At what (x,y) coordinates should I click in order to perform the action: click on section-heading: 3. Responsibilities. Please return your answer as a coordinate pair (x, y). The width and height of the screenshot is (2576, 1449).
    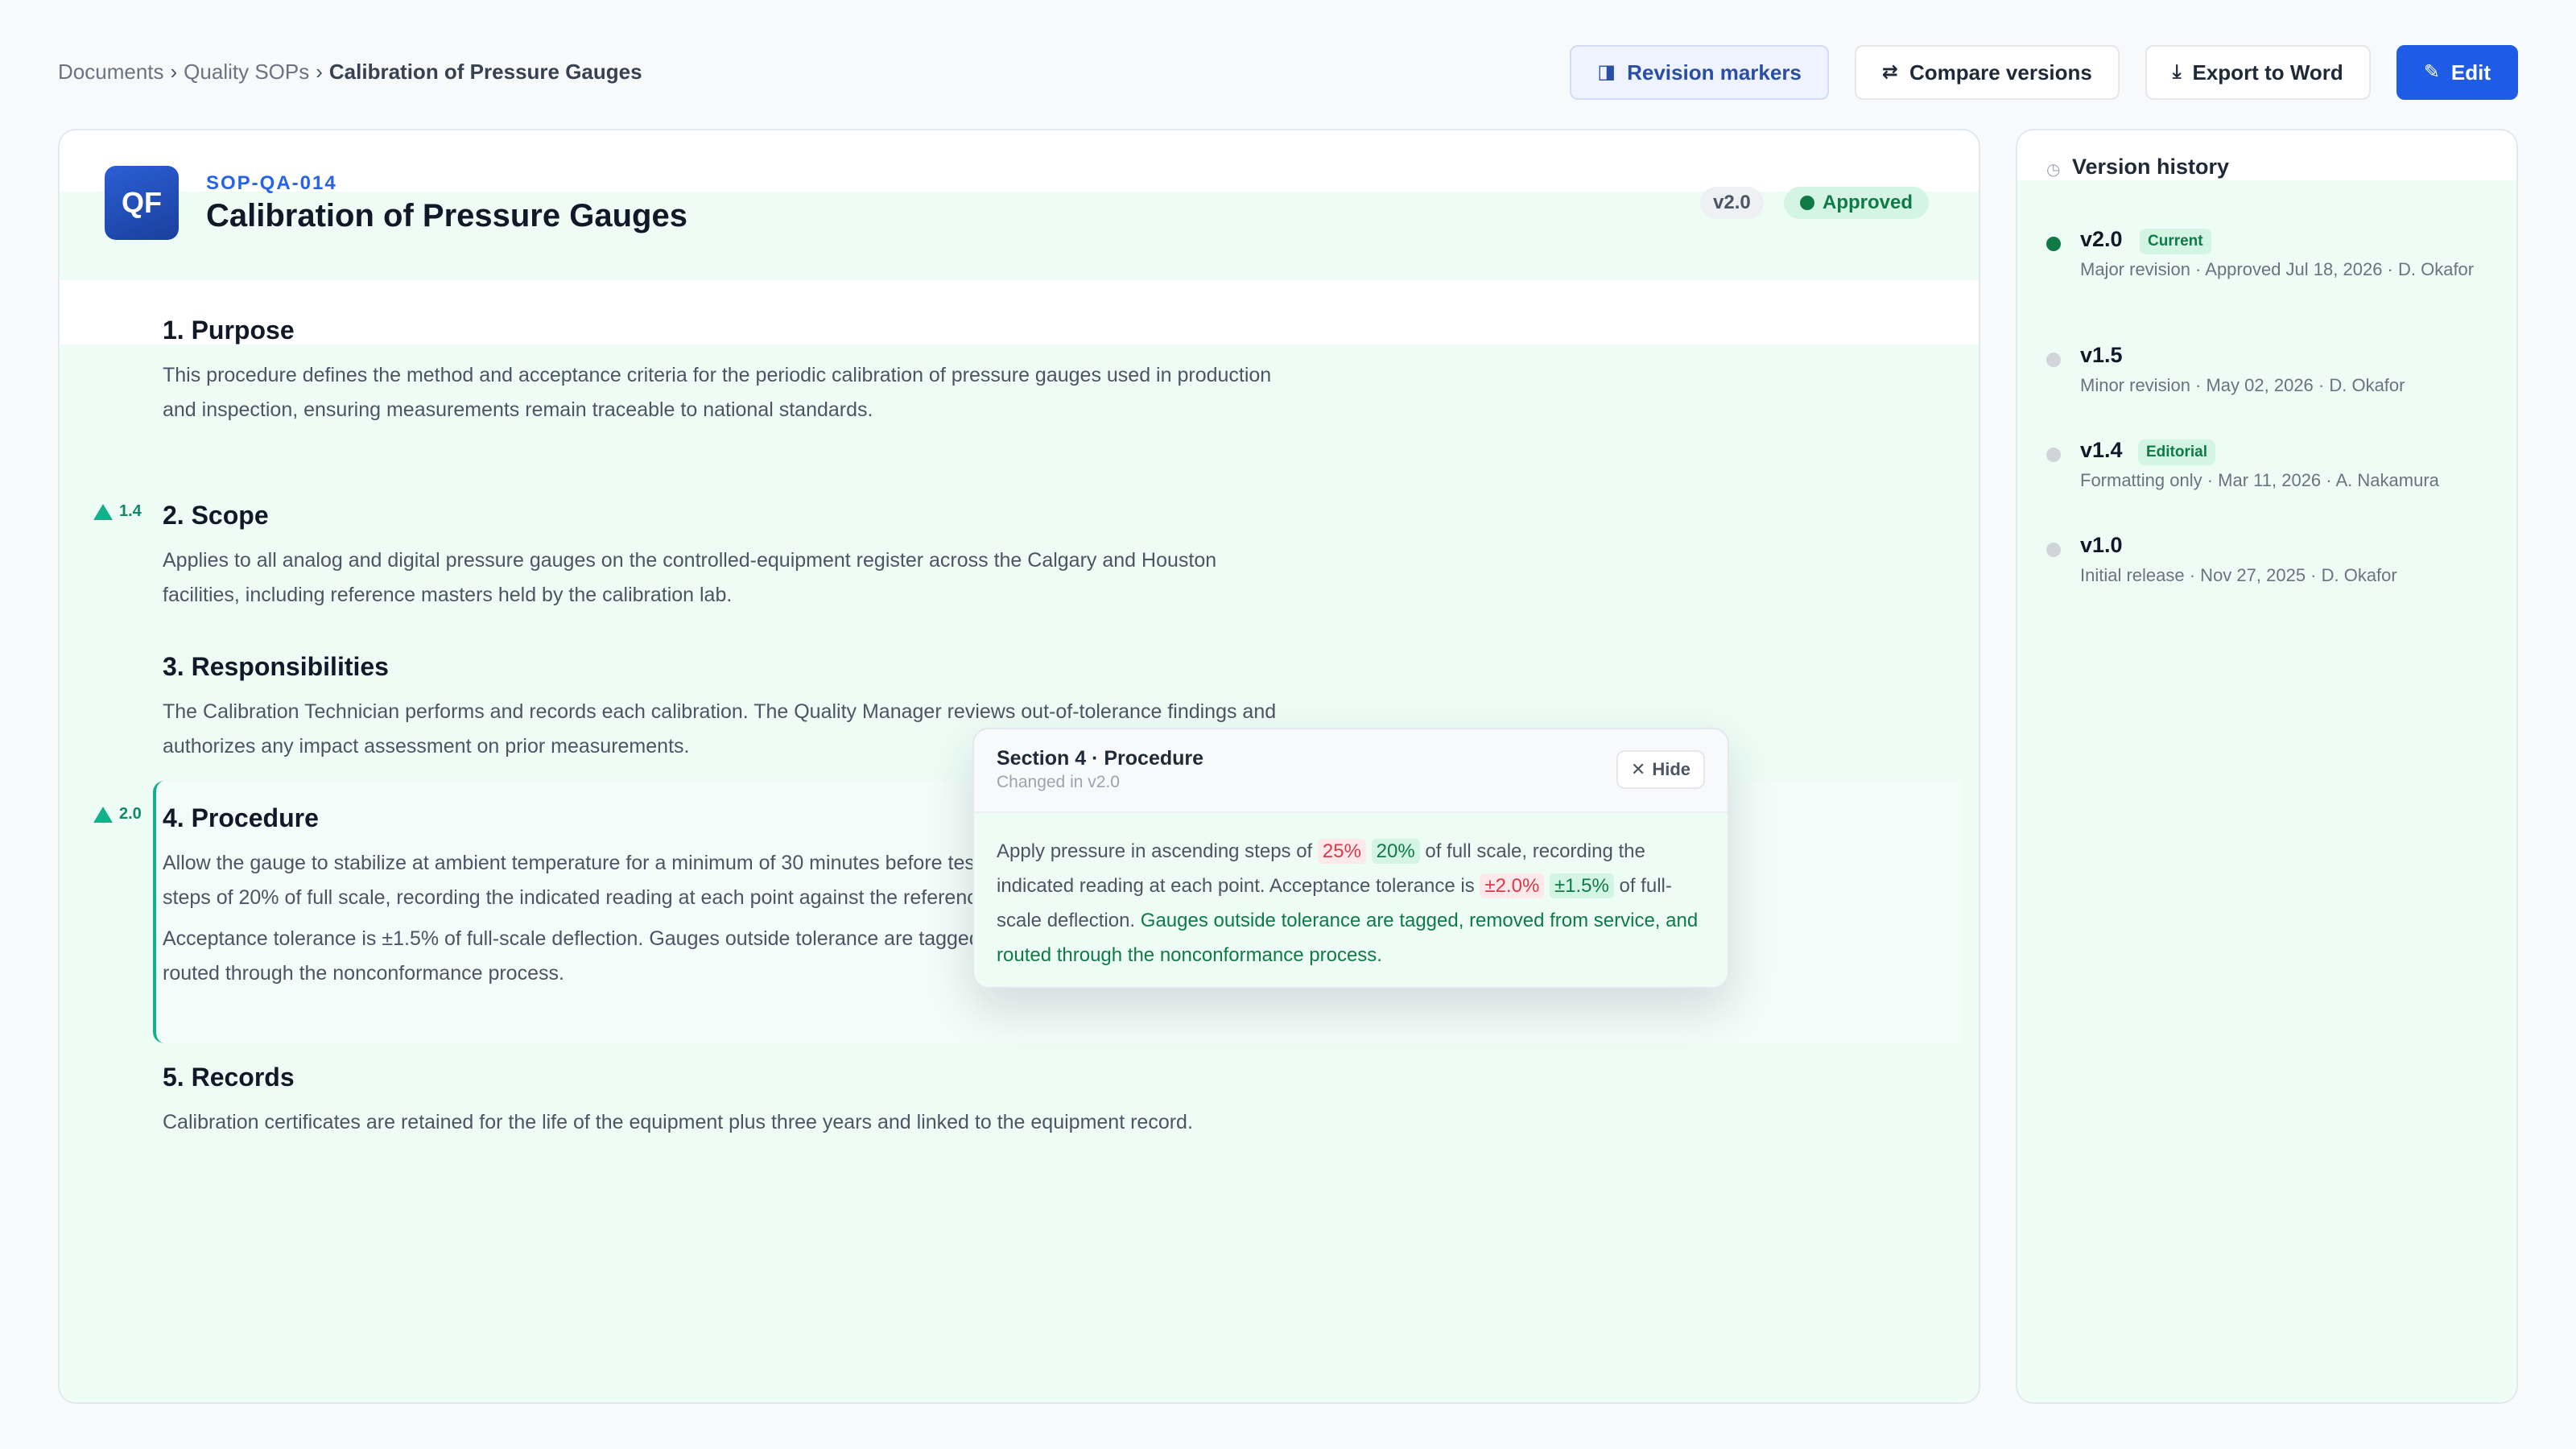
    Looking at the image, I should click on (276, 666).